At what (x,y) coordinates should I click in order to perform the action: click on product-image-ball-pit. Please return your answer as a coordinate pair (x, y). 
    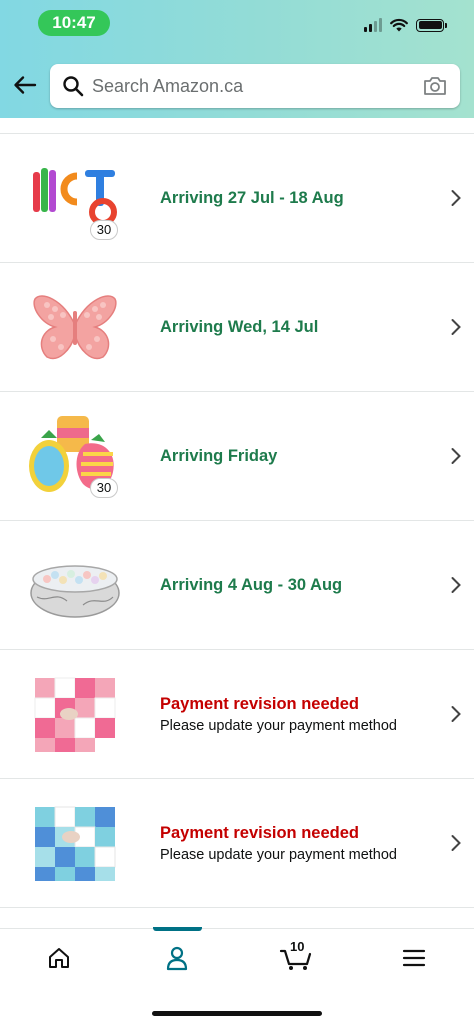
    Looking at the image, I should click on (75, 586).